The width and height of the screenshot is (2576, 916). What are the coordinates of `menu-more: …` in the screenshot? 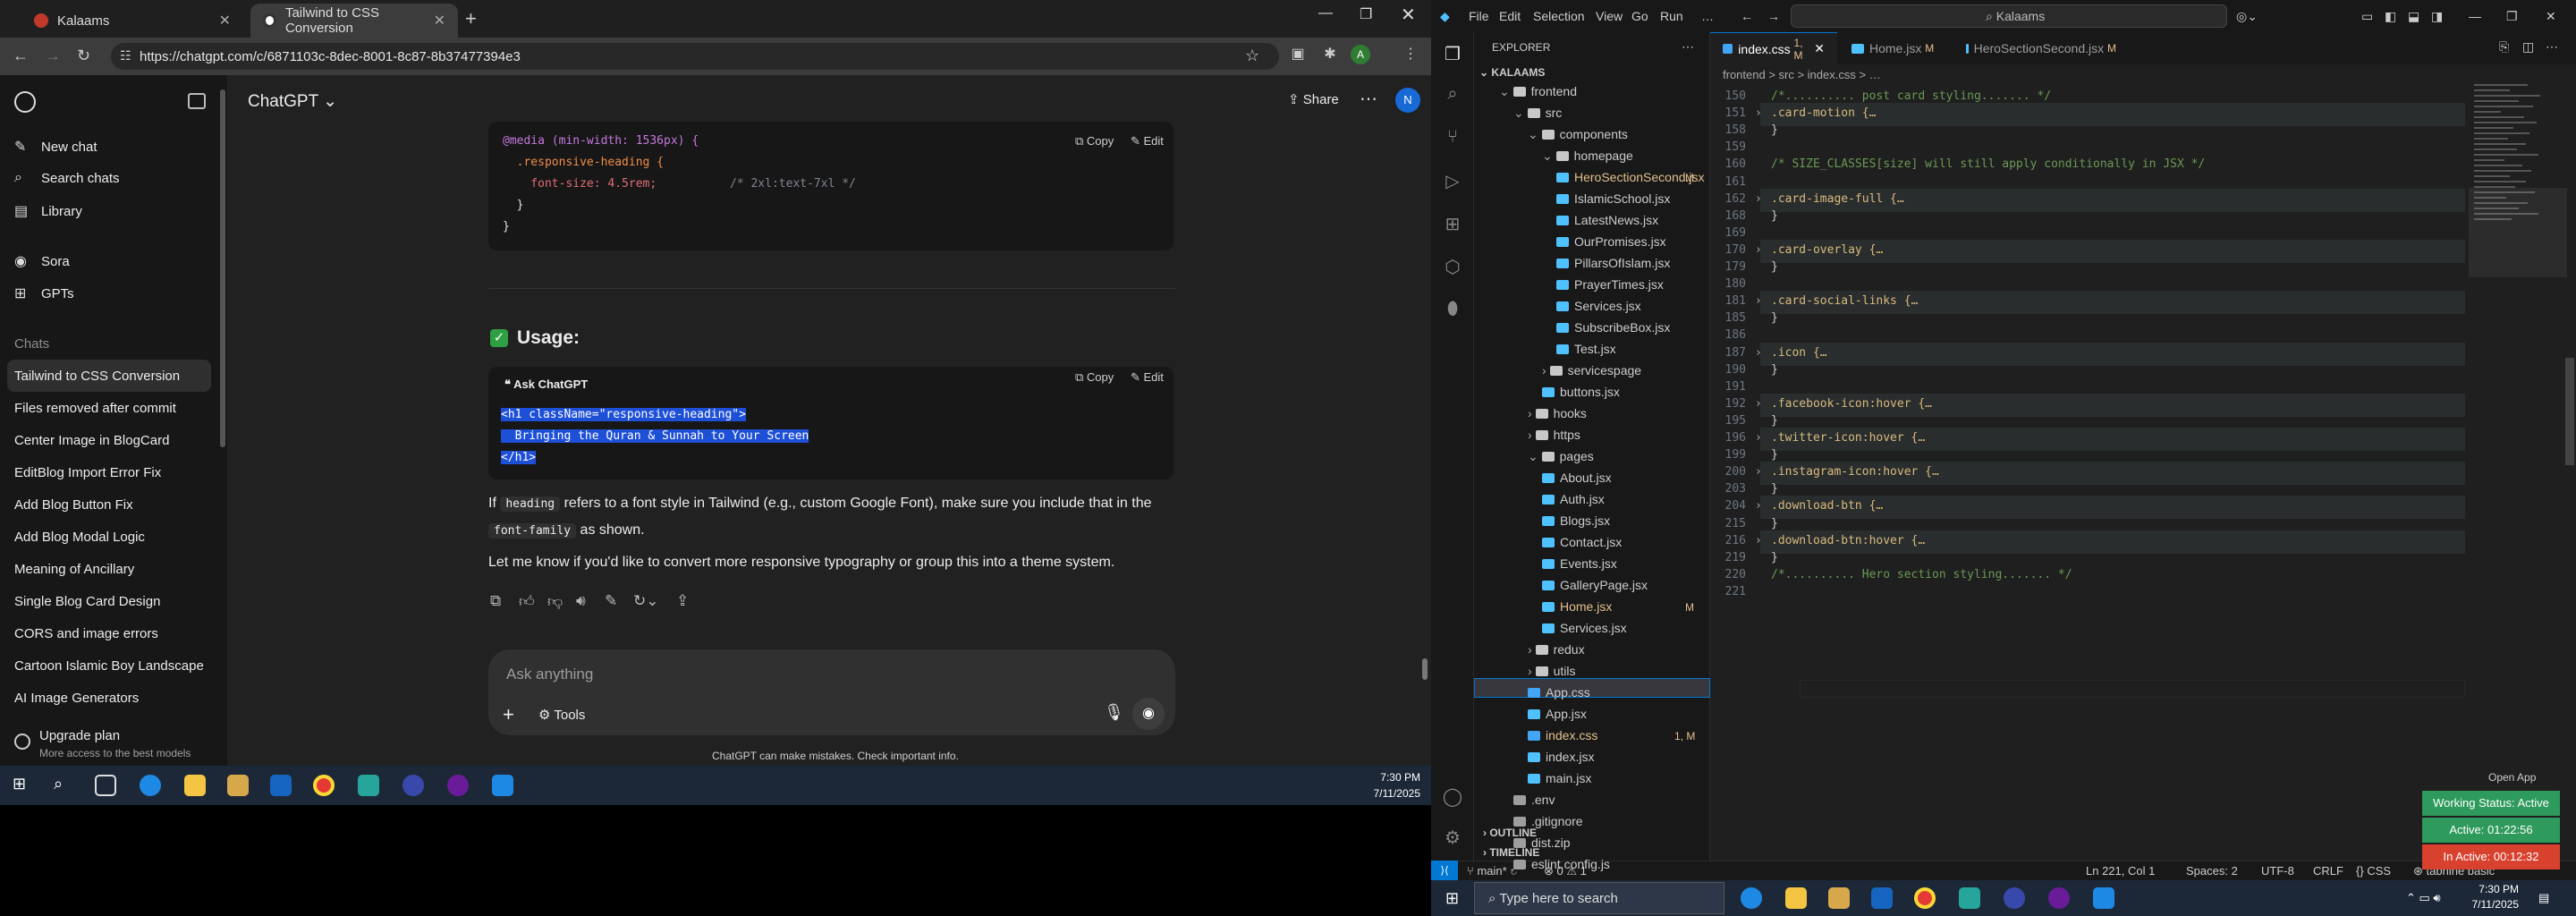 It's located at (1707, 16).